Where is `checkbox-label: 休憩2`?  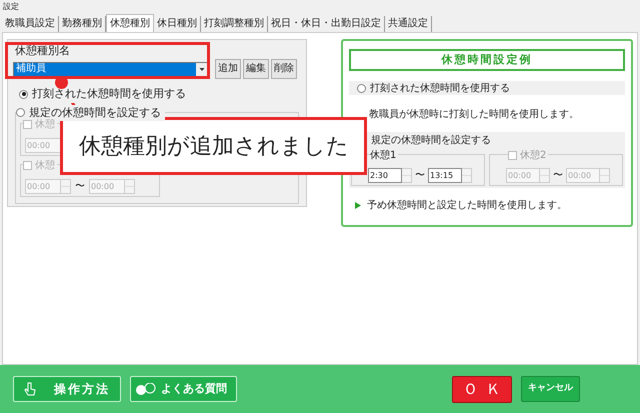 checkbox-label: 休憩2 is located at coordinates (533, 155).